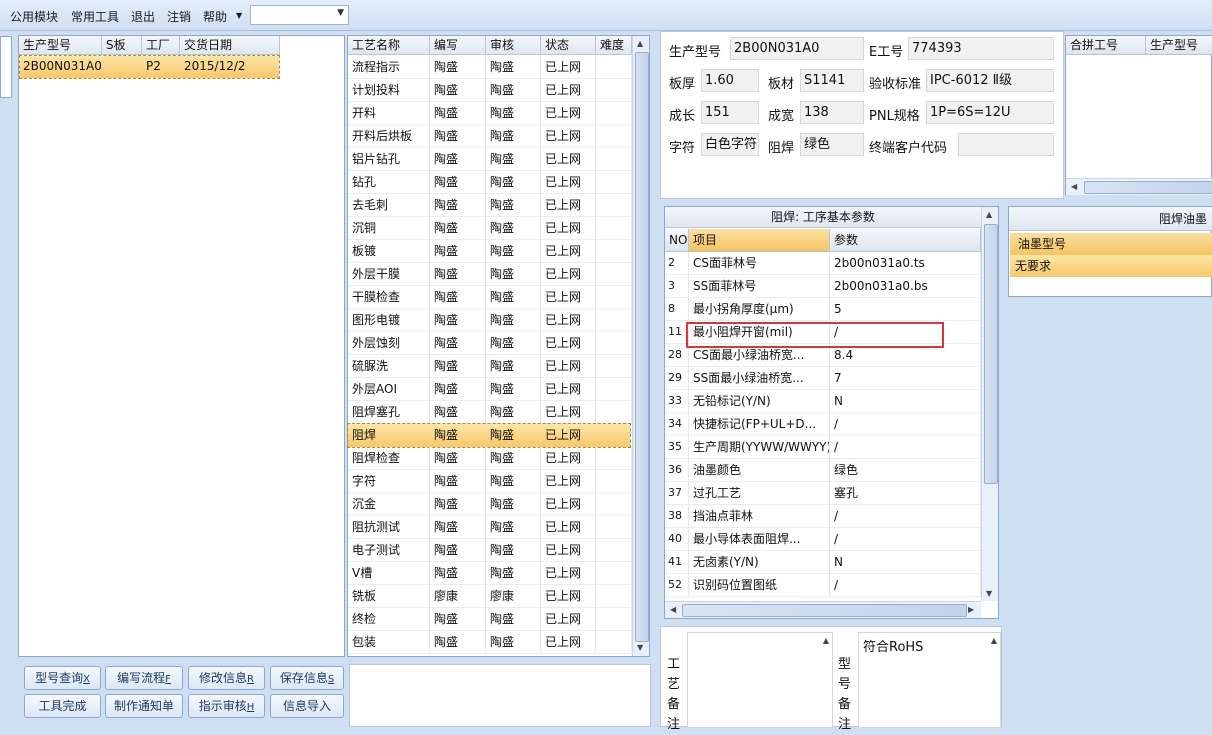 Image resolution: width=1212 pixels, height=735 pixels. Describe the element at coordinates (490, 527) in the screenshot. I see `table-row: 阻抗测试 陶盛 陶盛 已上网` at that location.